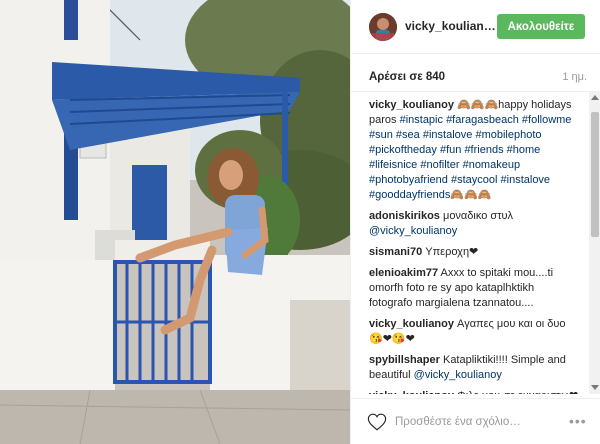 This screenshot has width=600, height=444. What do you see at coordinates (595, 387) in the screenshot?
I see `scroll-down-arrow-icon` at bounding box center [595, 387].